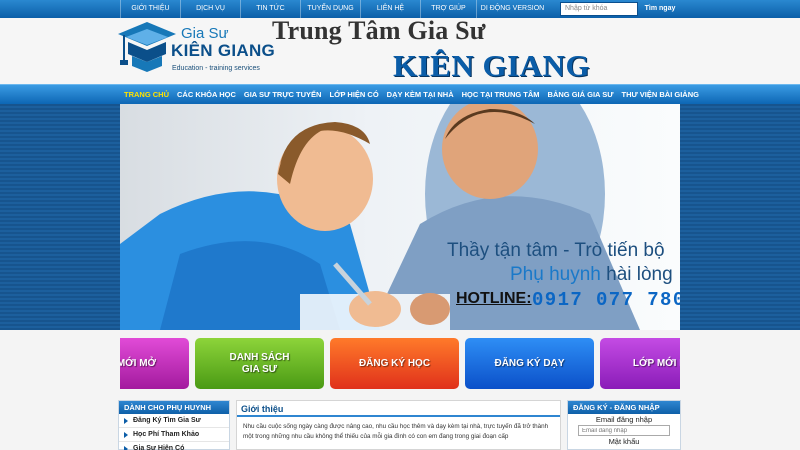 This screenshot has height=450, width=800. What do you see at coordinates (660, 94) in the screenshot?
I see `nav-library: THƯ VIỆN BÀI GIẢNG` at bounding box center [660, 94].